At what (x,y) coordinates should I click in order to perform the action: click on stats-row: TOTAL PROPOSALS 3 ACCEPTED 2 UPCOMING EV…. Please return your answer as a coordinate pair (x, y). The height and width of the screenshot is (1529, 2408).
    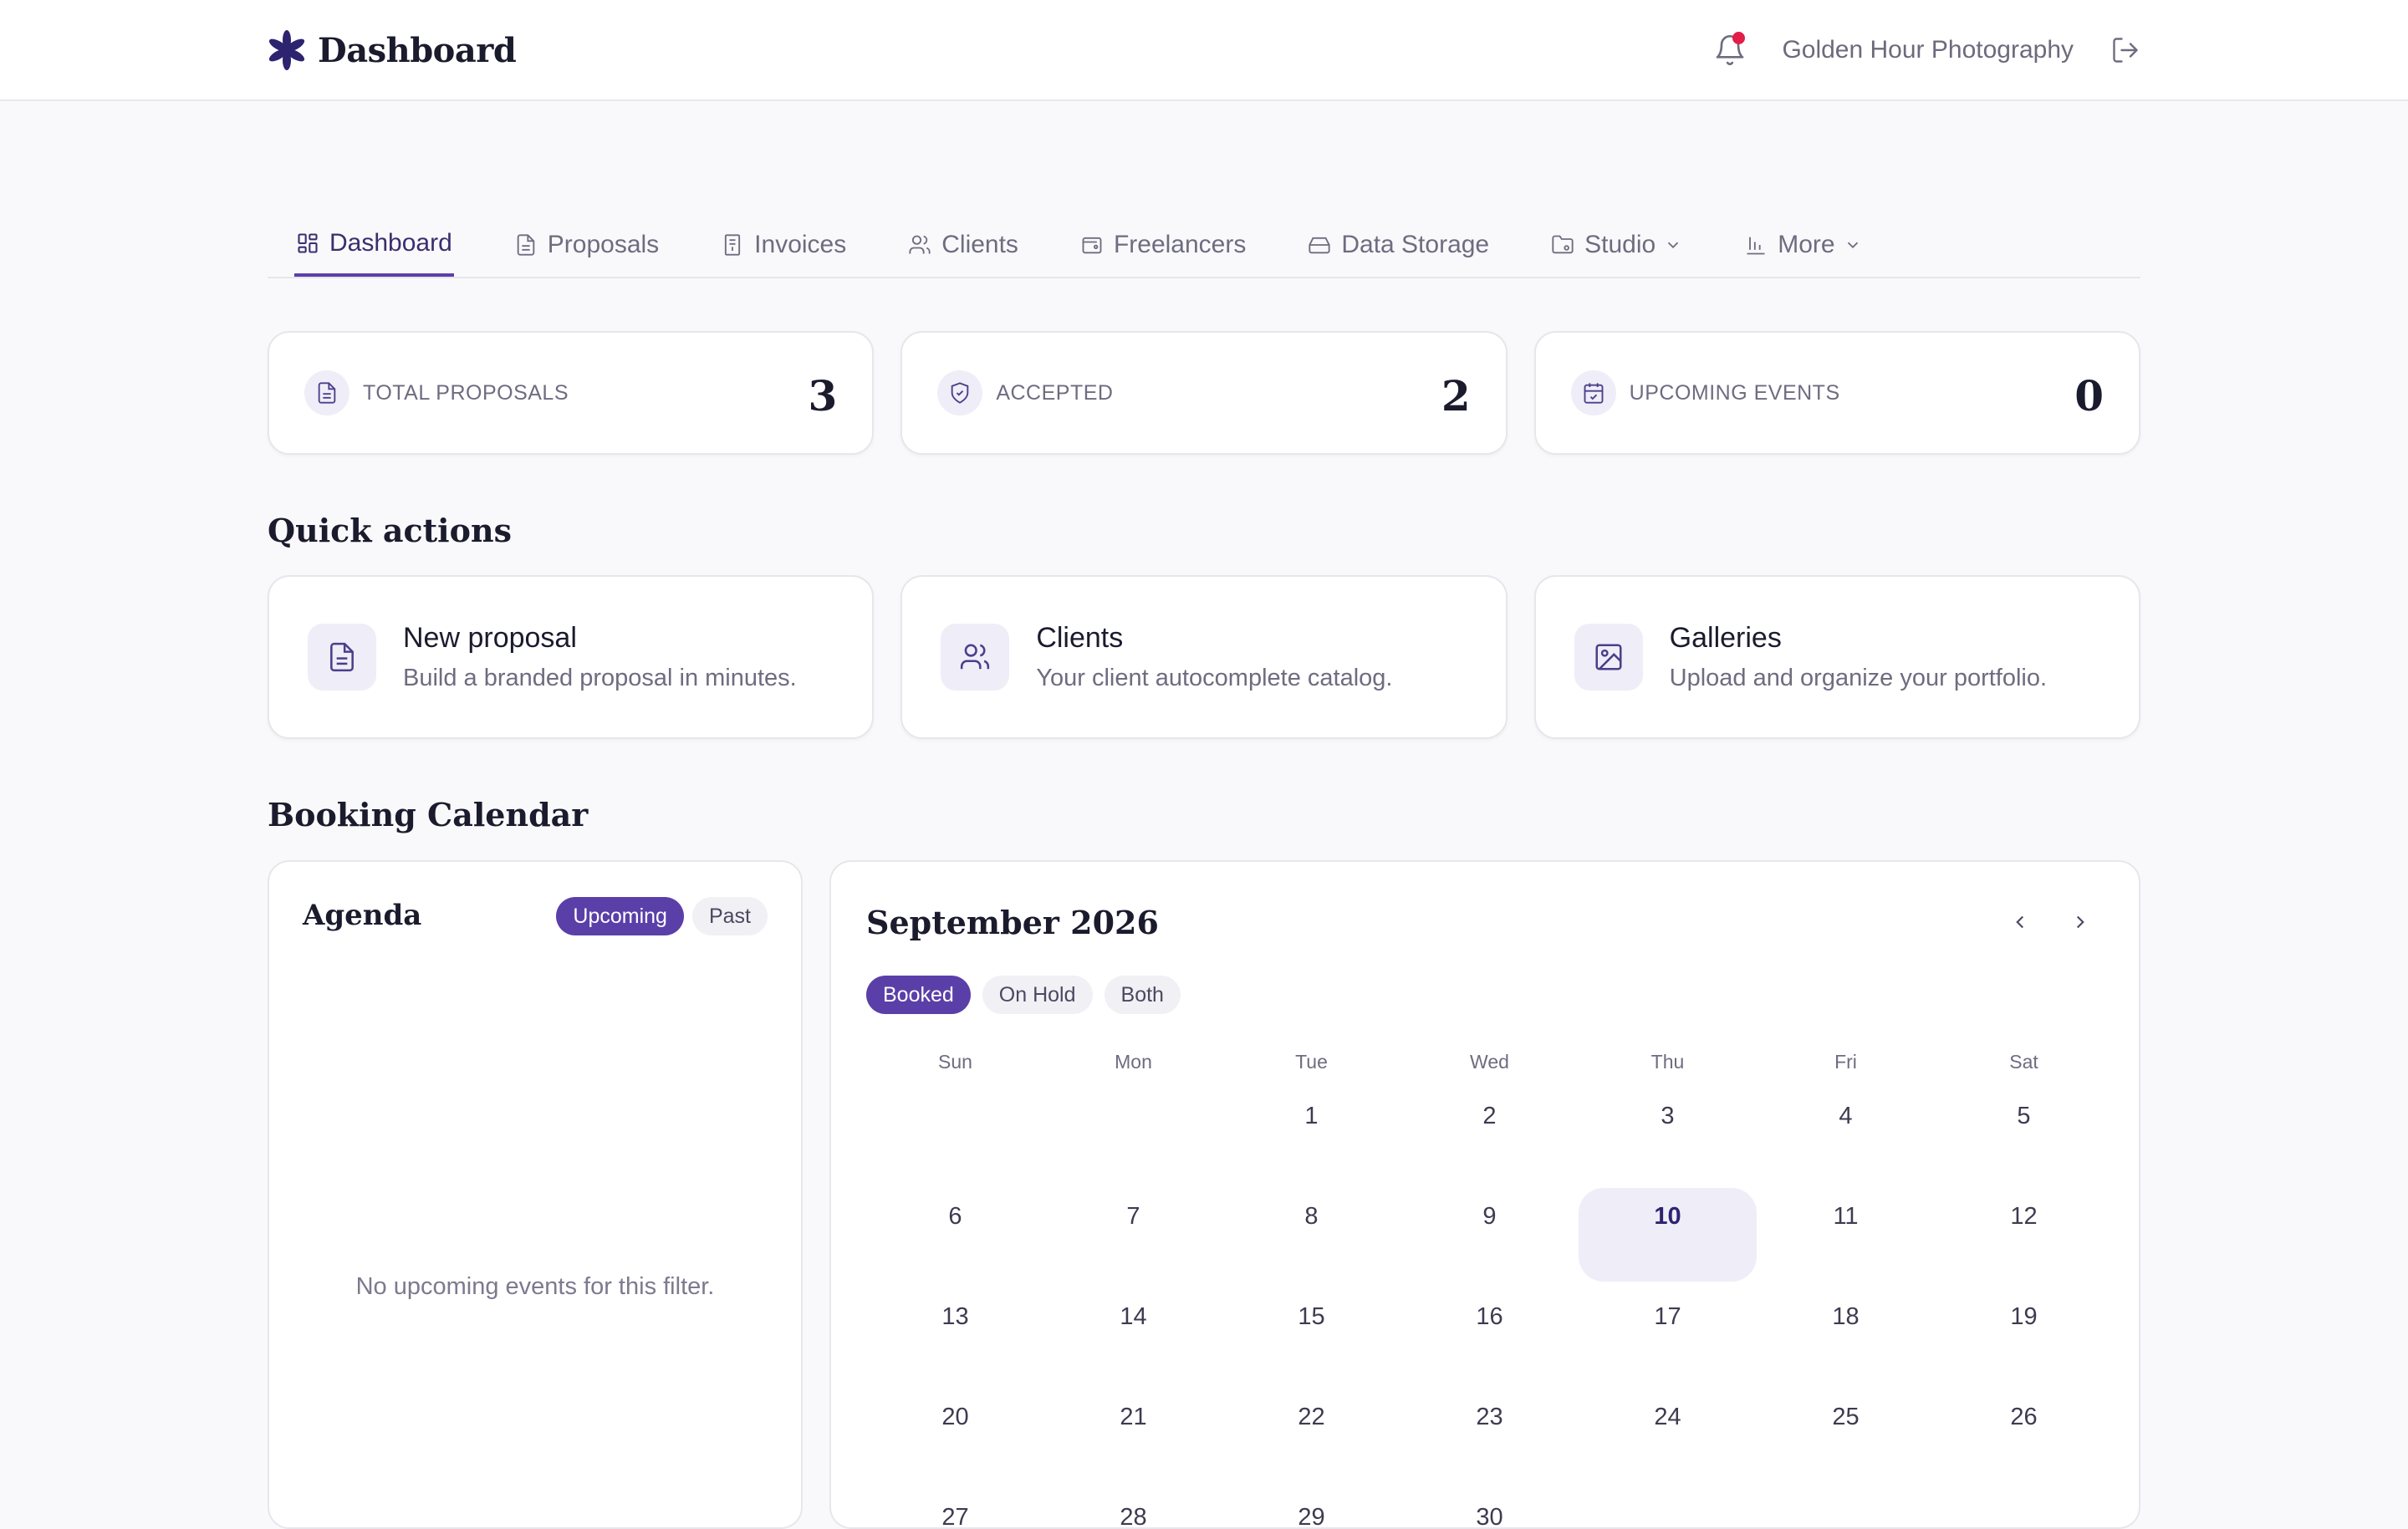
    Looking at the image, I should click on (1204, 393).